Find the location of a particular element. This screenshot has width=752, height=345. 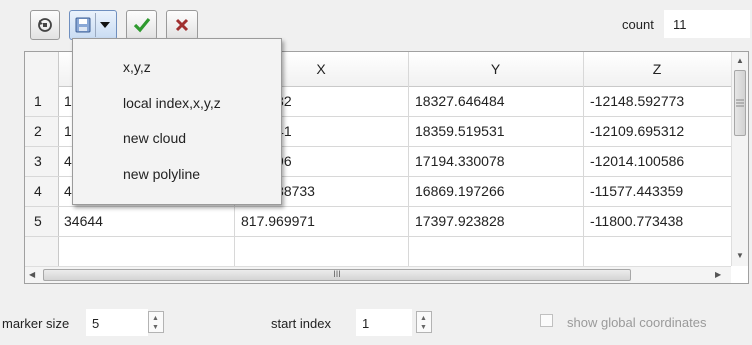

show-global-coordinates-label: show global coordinates is located at coordinates (637, 322).